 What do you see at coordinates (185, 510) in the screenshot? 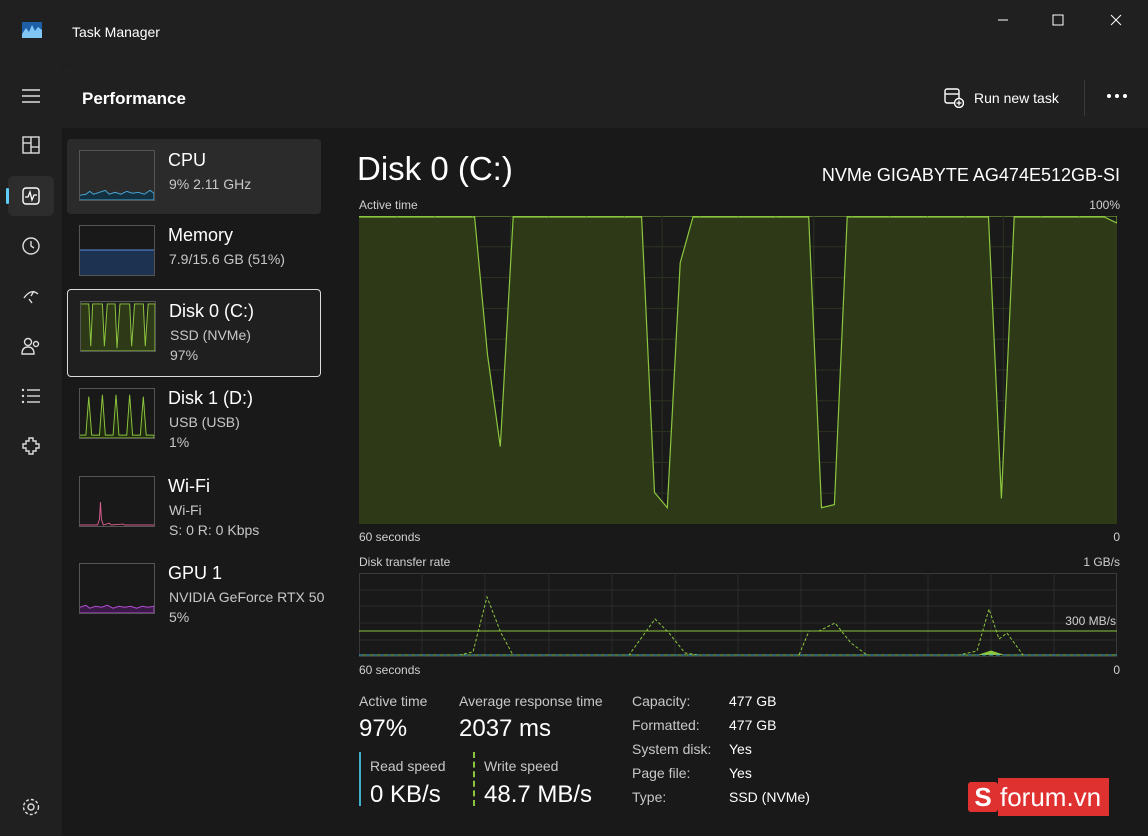
I see `device-detail: Wi-Fi` at bounding box center [185, 510].